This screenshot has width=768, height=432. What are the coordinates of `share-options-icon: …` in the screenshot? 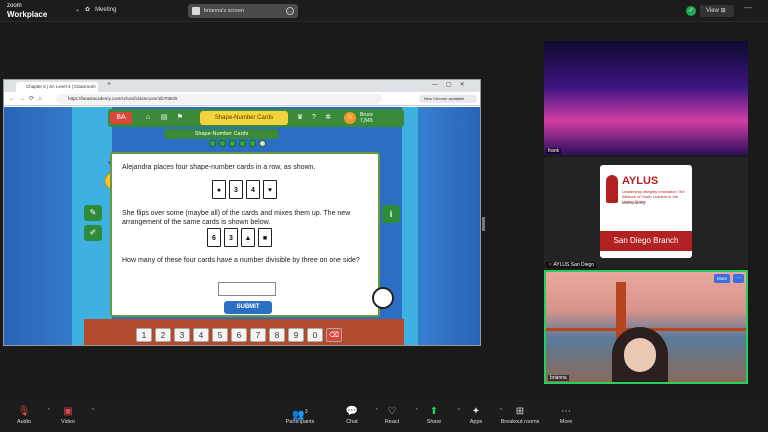 It's located at (290, 11).